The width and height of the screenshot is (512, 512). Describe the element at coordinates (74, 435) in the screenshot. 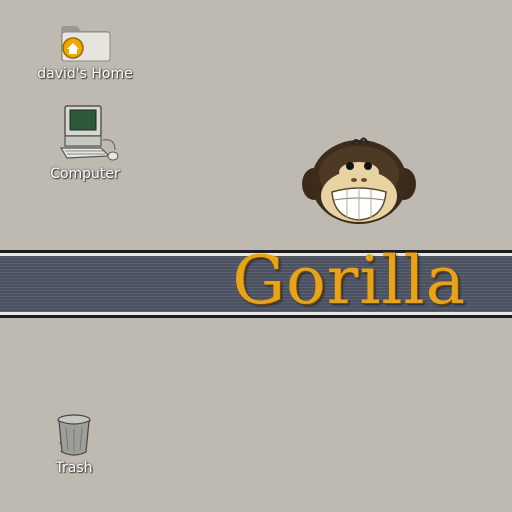

I see `trash-icon` at that location.